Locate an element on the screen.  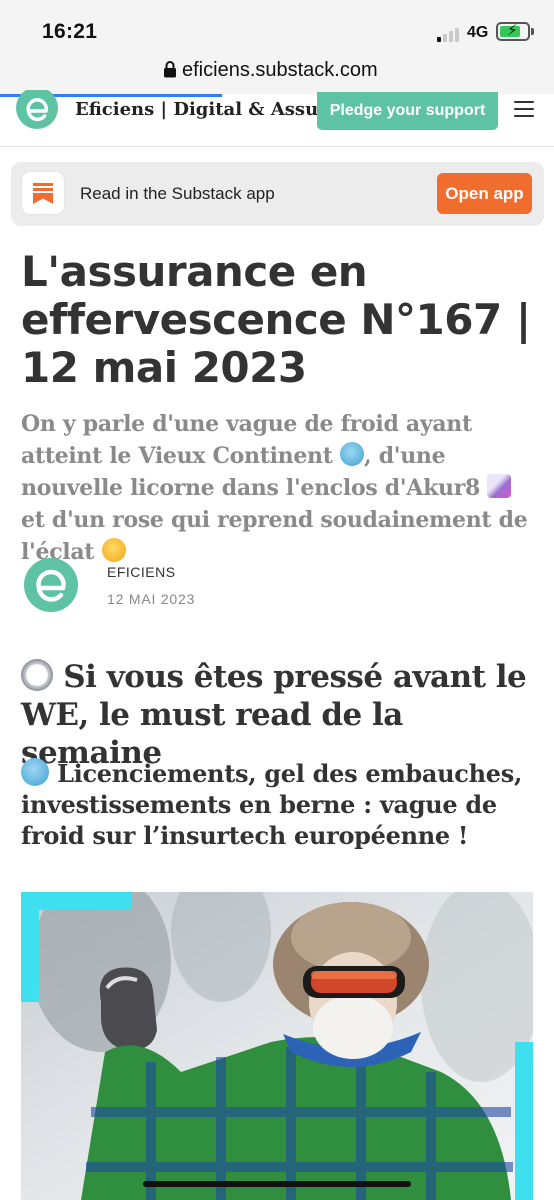
lock-icon is located at coordinates (170, 69).